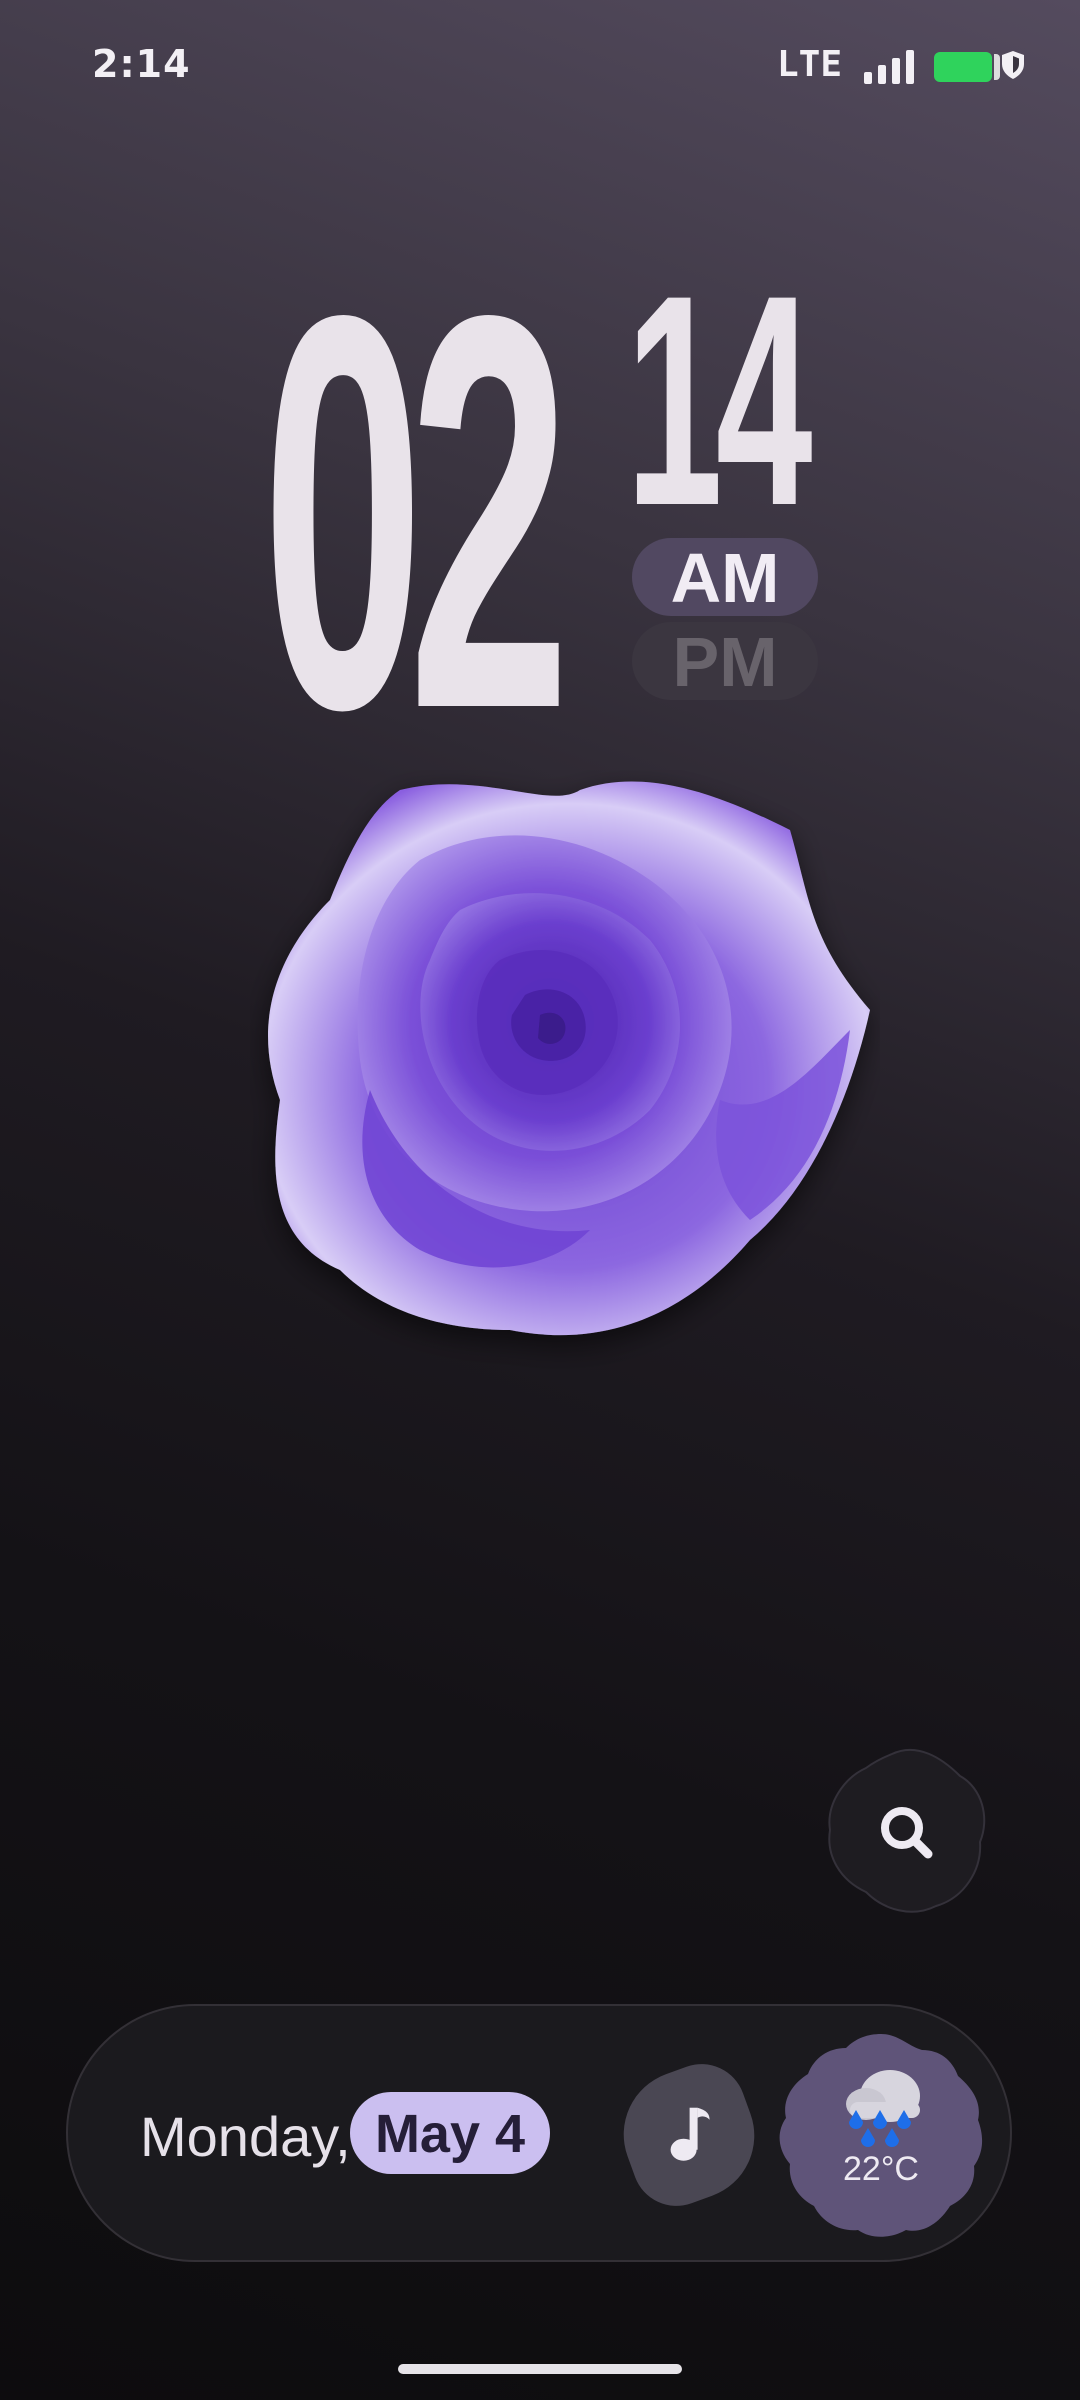  I want to click on music-note-icon, so click(690, 2134).